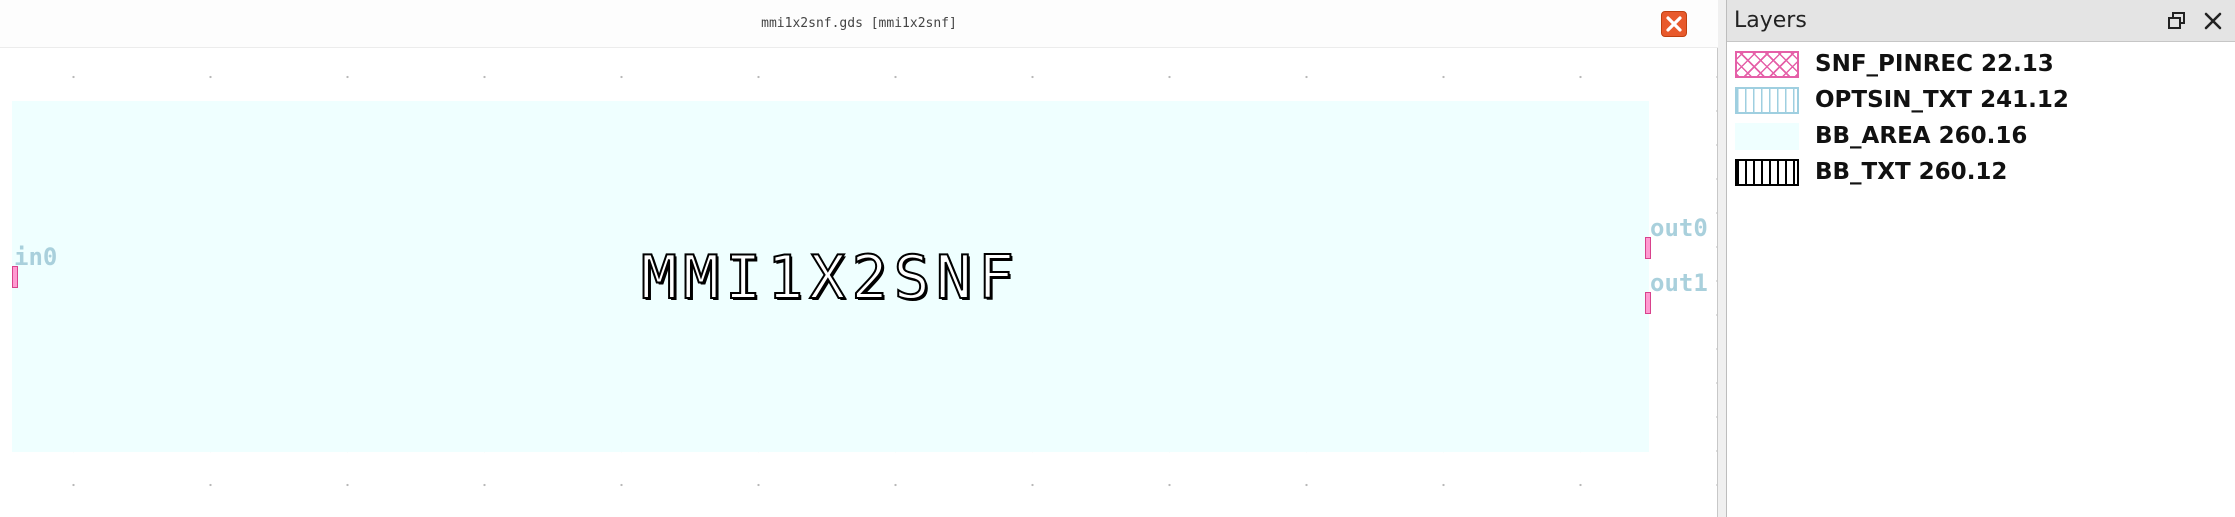 The height and width of the screenshot is (517, 2235). What do you see at coordinates (1679, 283) in the screenshot?
I see `pin-label-out1: out1` at bounding box center [1679, 283].